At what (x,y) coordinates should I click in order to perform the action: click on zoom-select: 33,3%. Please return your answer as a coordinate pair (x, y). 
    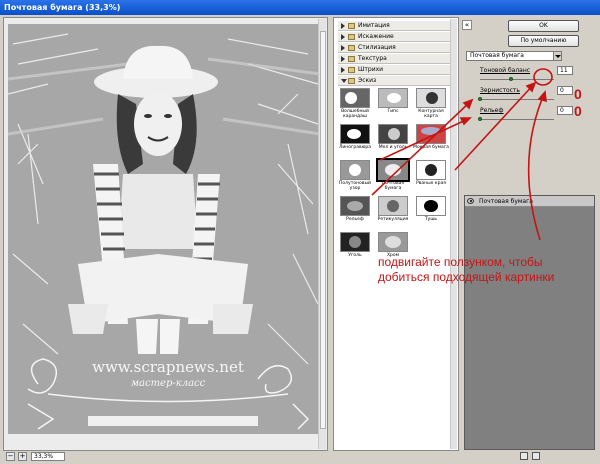
    Looking at the image, I should click on (48, 456).